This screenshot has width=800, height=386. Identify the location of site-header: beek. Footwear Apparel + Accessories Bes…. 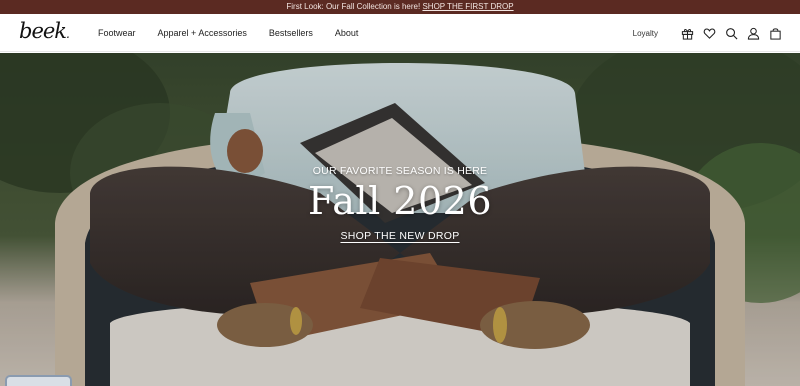
(400, 33).